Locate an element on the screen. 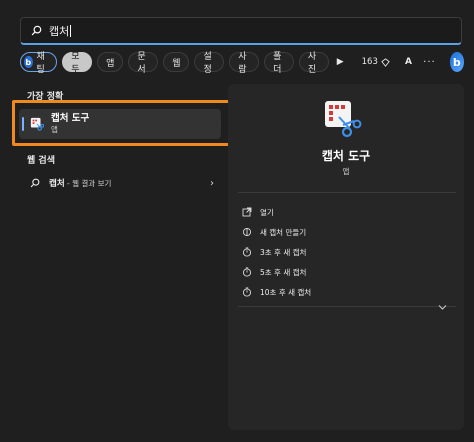 This screenshot has width=474, height=442. filter-web: 웹 is located at coordinates (176, 62).